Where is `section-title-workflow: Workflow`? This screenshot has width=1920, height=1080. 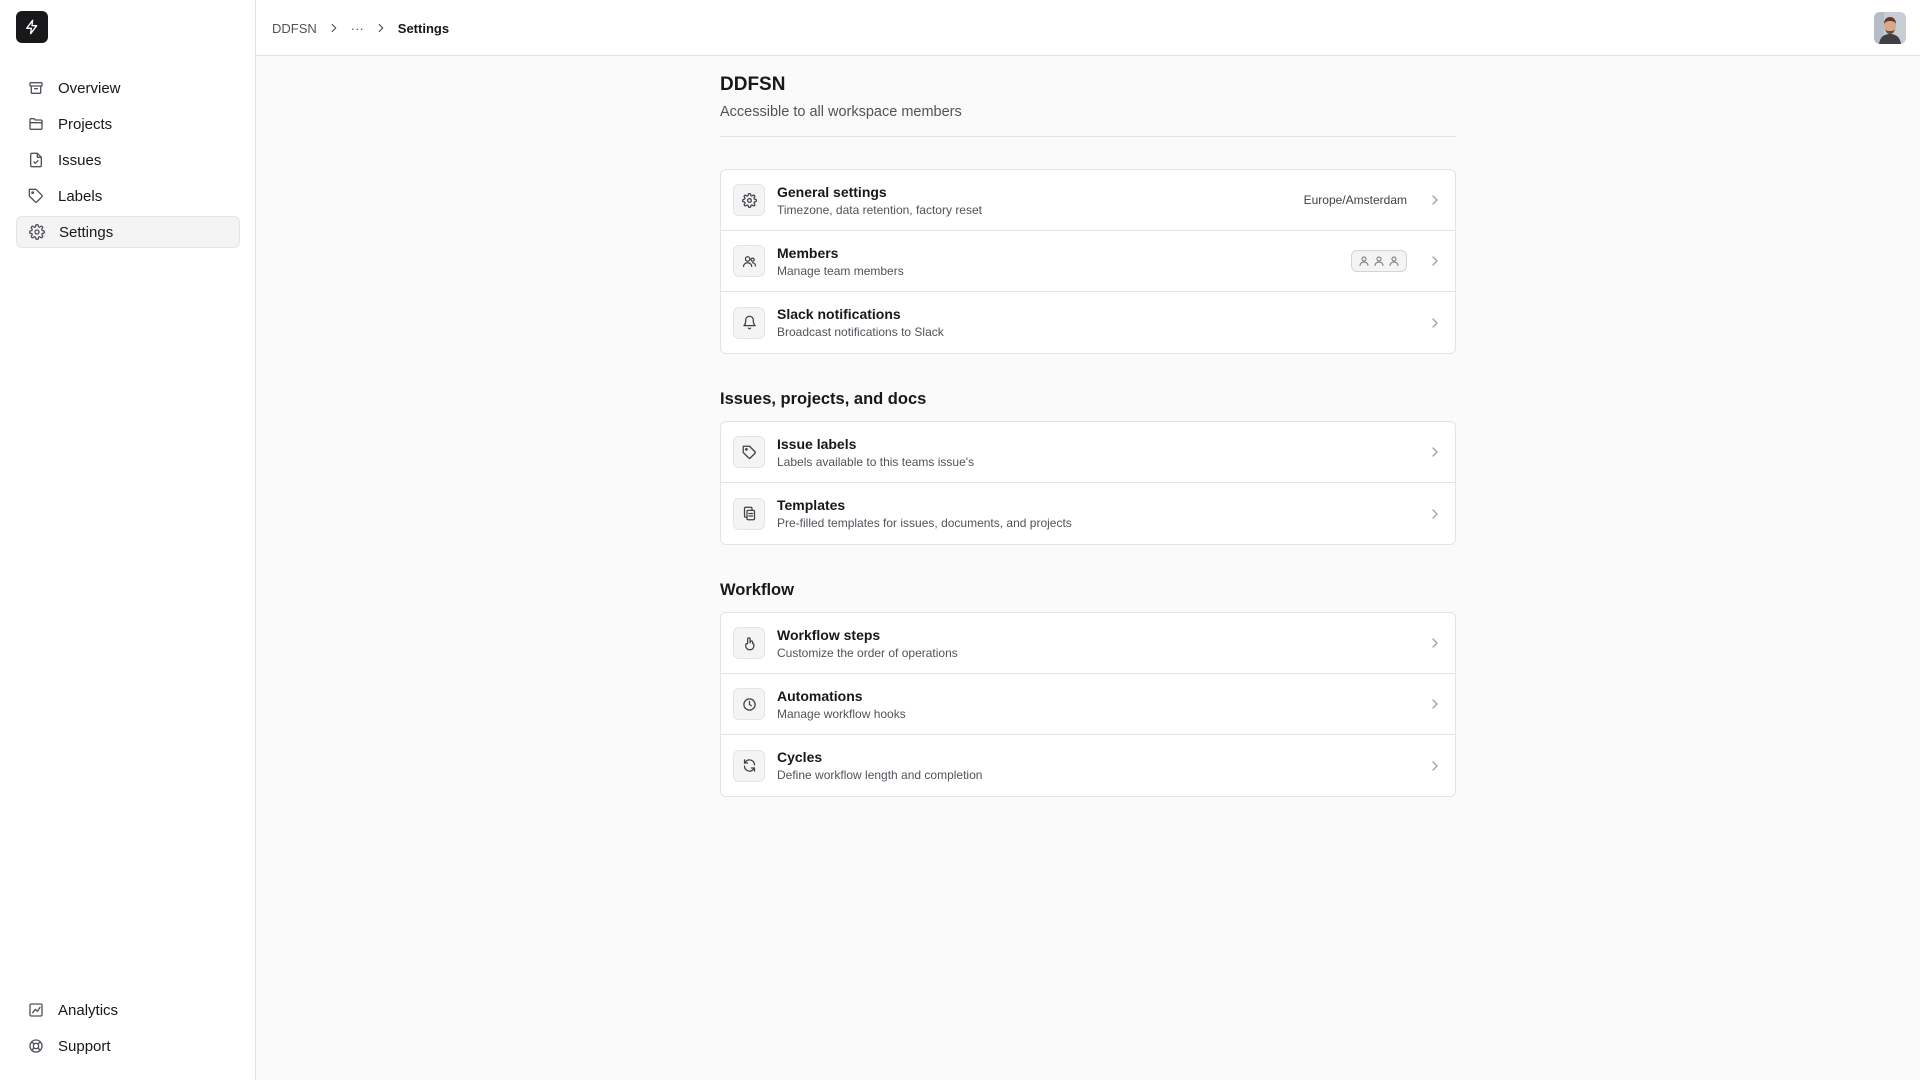
section-title-workflow: Workflow is located at coordinates (757, 590).